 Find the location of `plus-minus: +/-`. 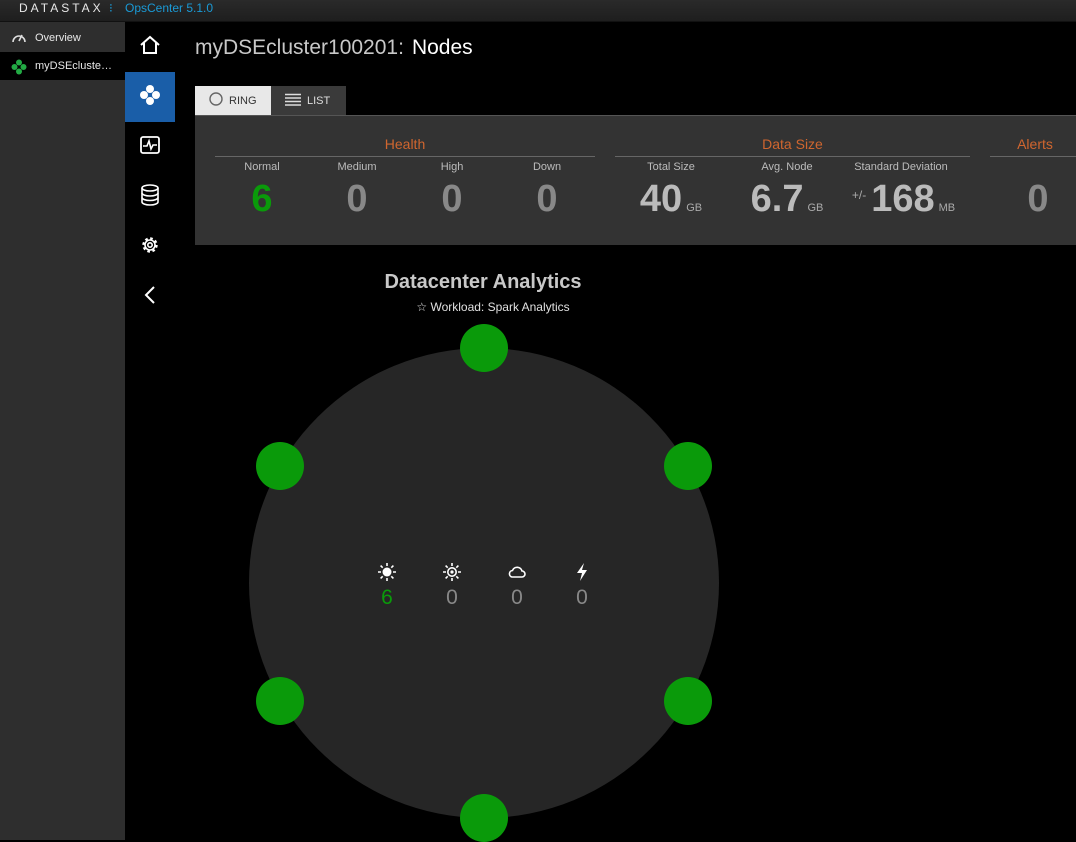

plus-minus: +/- is located at coordinates (859, 195).